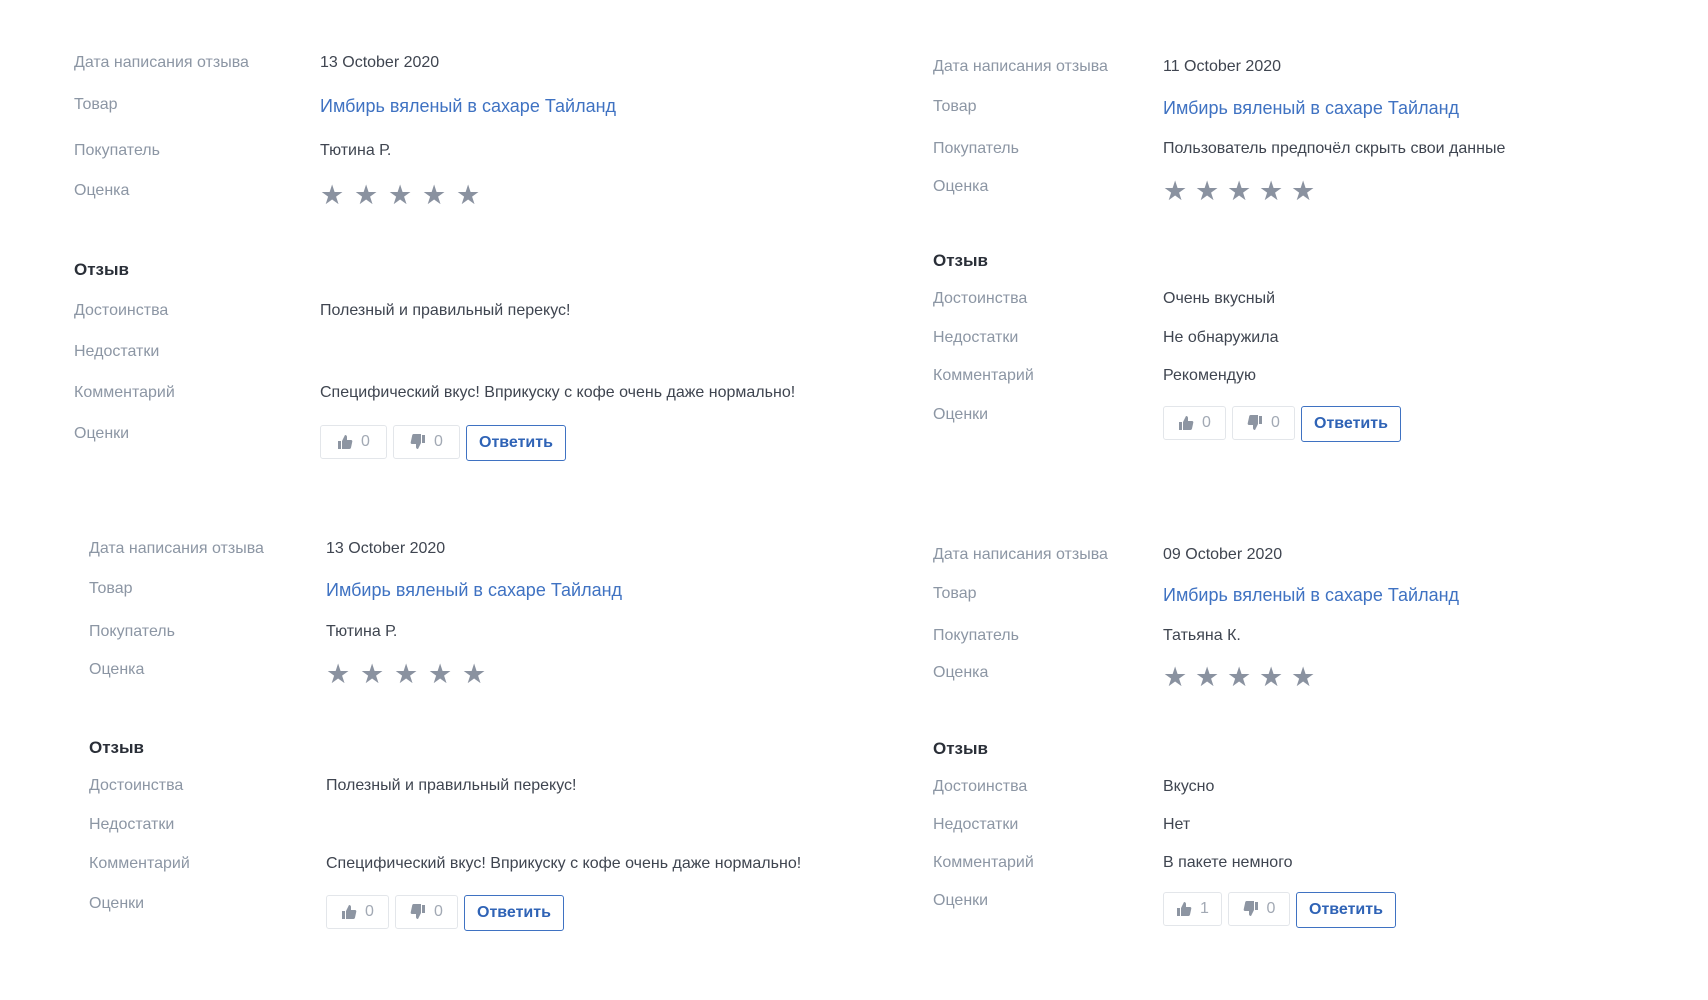 This screenshot has height=1000, width=1708. I want to click on buyer-name: Татьяна К., so click(1202, 635).